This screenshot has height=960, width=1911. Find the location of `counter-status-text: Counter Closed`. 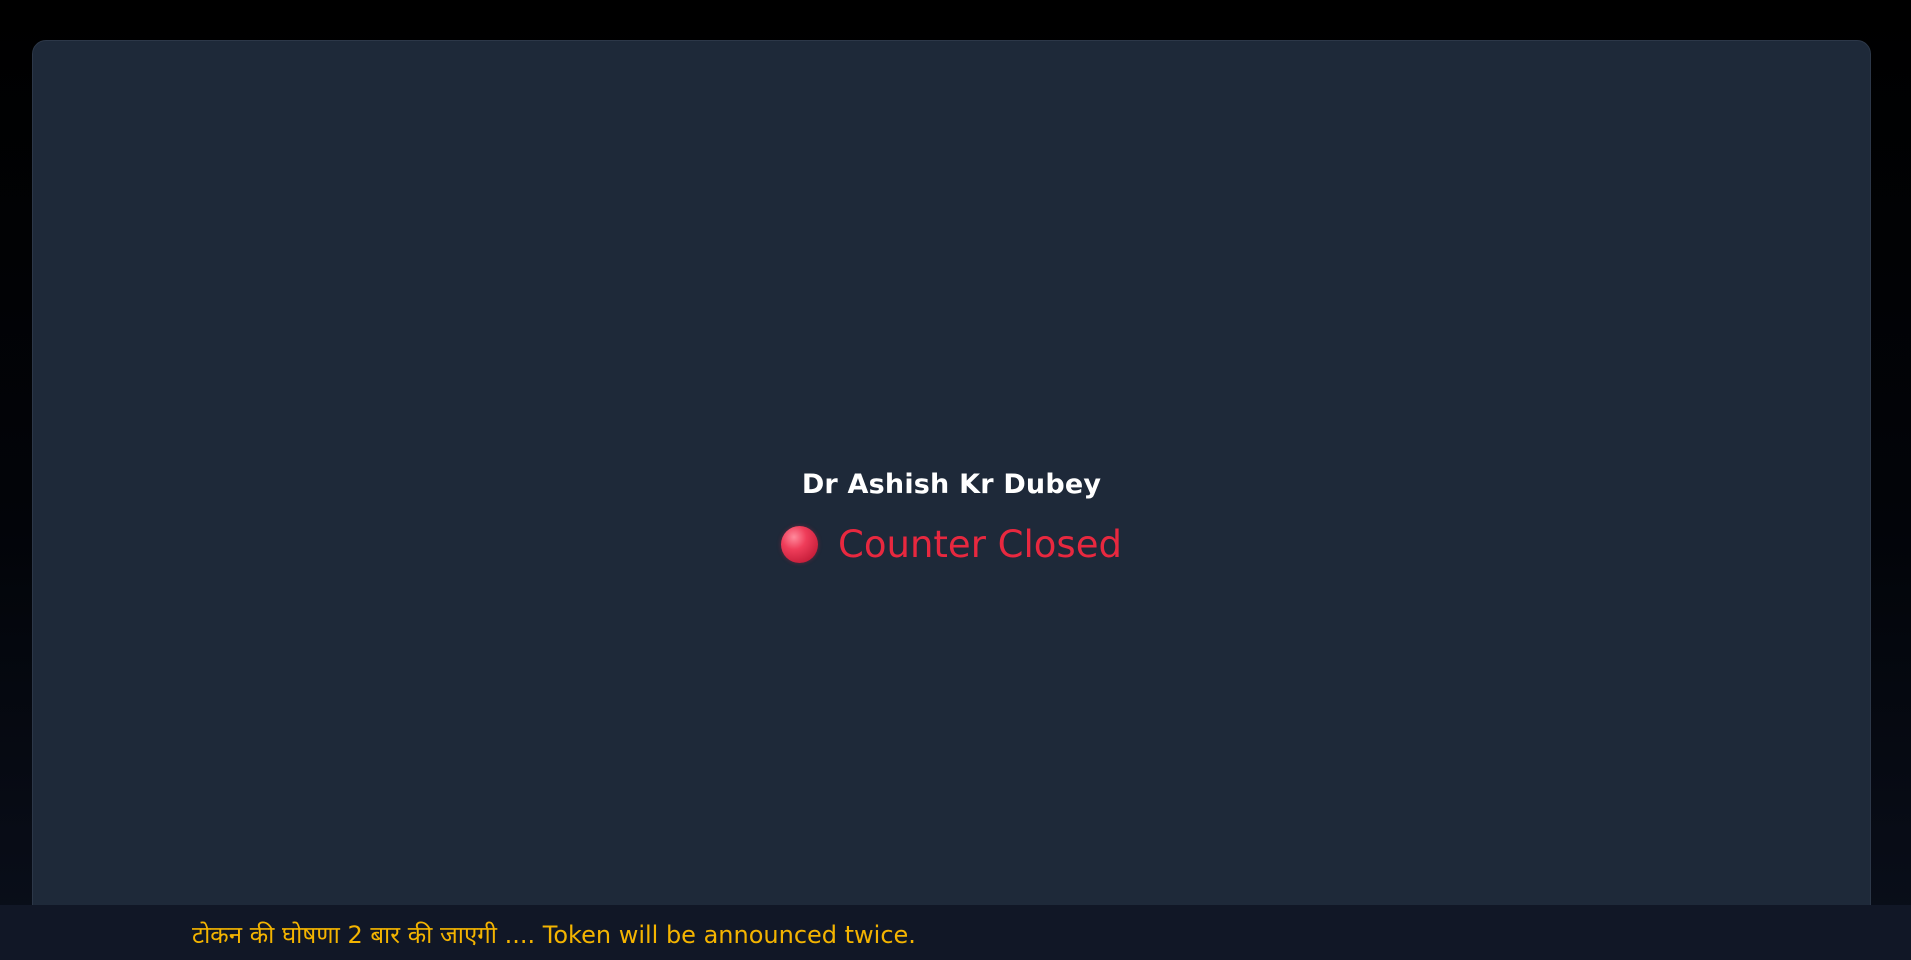

counter-status-text: Counter Closed is located at coordinates (980, 544).